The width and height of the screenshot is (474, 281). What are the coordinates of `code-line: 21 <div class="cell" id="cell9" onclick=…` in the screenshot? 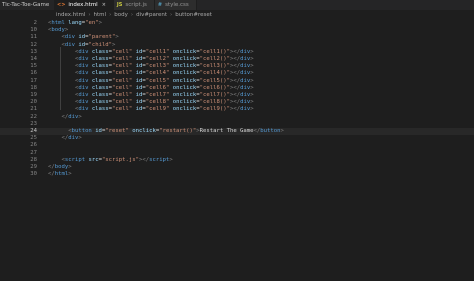 It's located at (237, 109).